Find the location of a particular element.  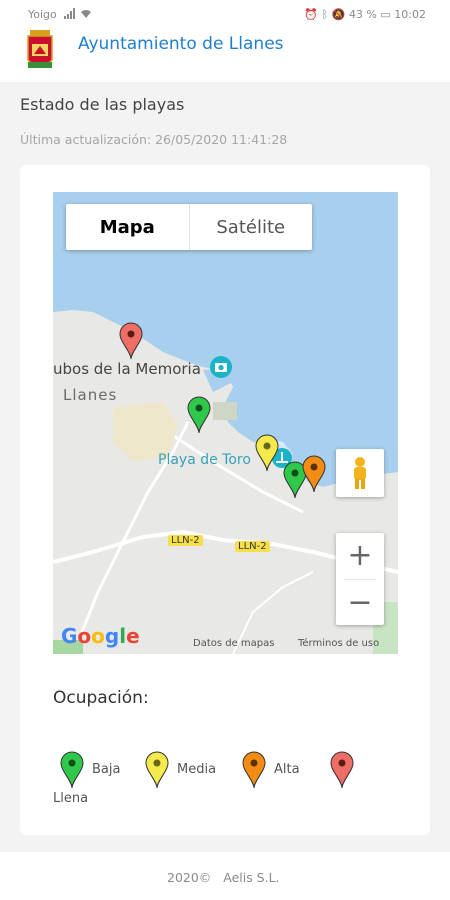

map-label-memoria: ubos de la Memoria is located at coordinates (127, 369).